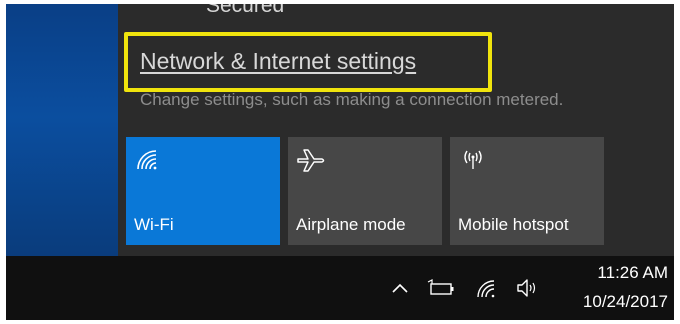 The height and width of the screenshot is (324, 680). I want to click on network-settings-link: Network & Internet settings, so click(278, 61).